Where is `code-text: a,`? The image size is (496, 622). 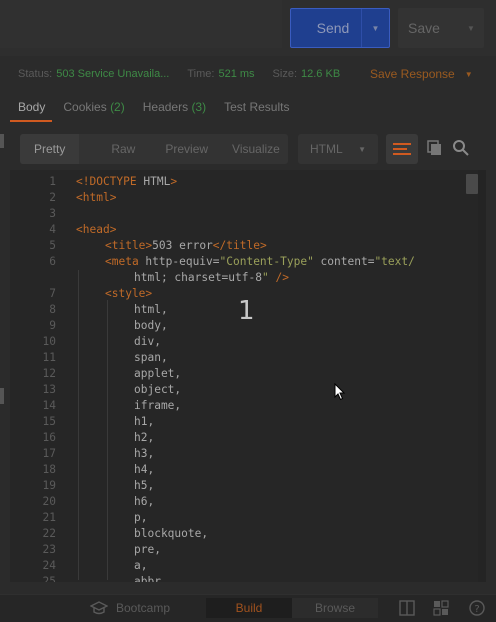
code-text: a, is located at coordinates (141, 565).